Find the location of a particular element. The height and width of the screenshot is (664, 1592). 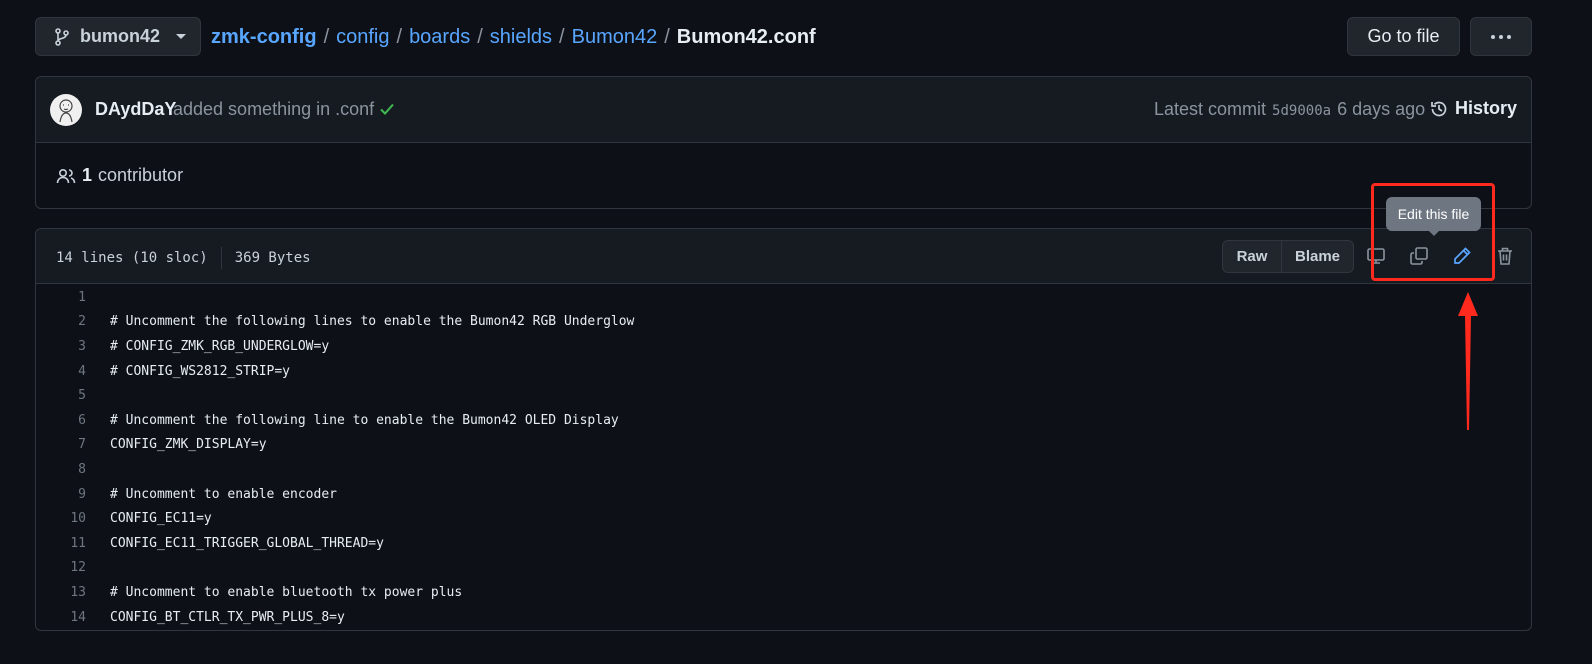

code-line: 9 # Uncomment to enable encoder is located at coordinates (783, 494).